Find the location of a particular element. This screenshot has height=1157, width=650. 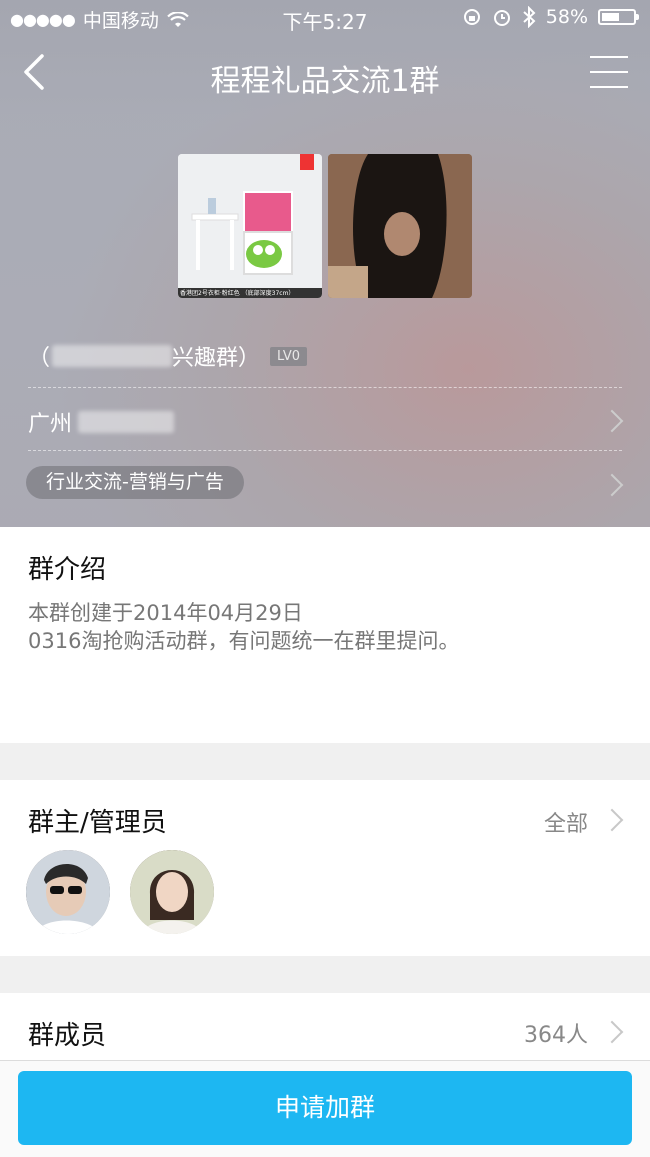

portrait-photo is located at coordinates (400, 226).